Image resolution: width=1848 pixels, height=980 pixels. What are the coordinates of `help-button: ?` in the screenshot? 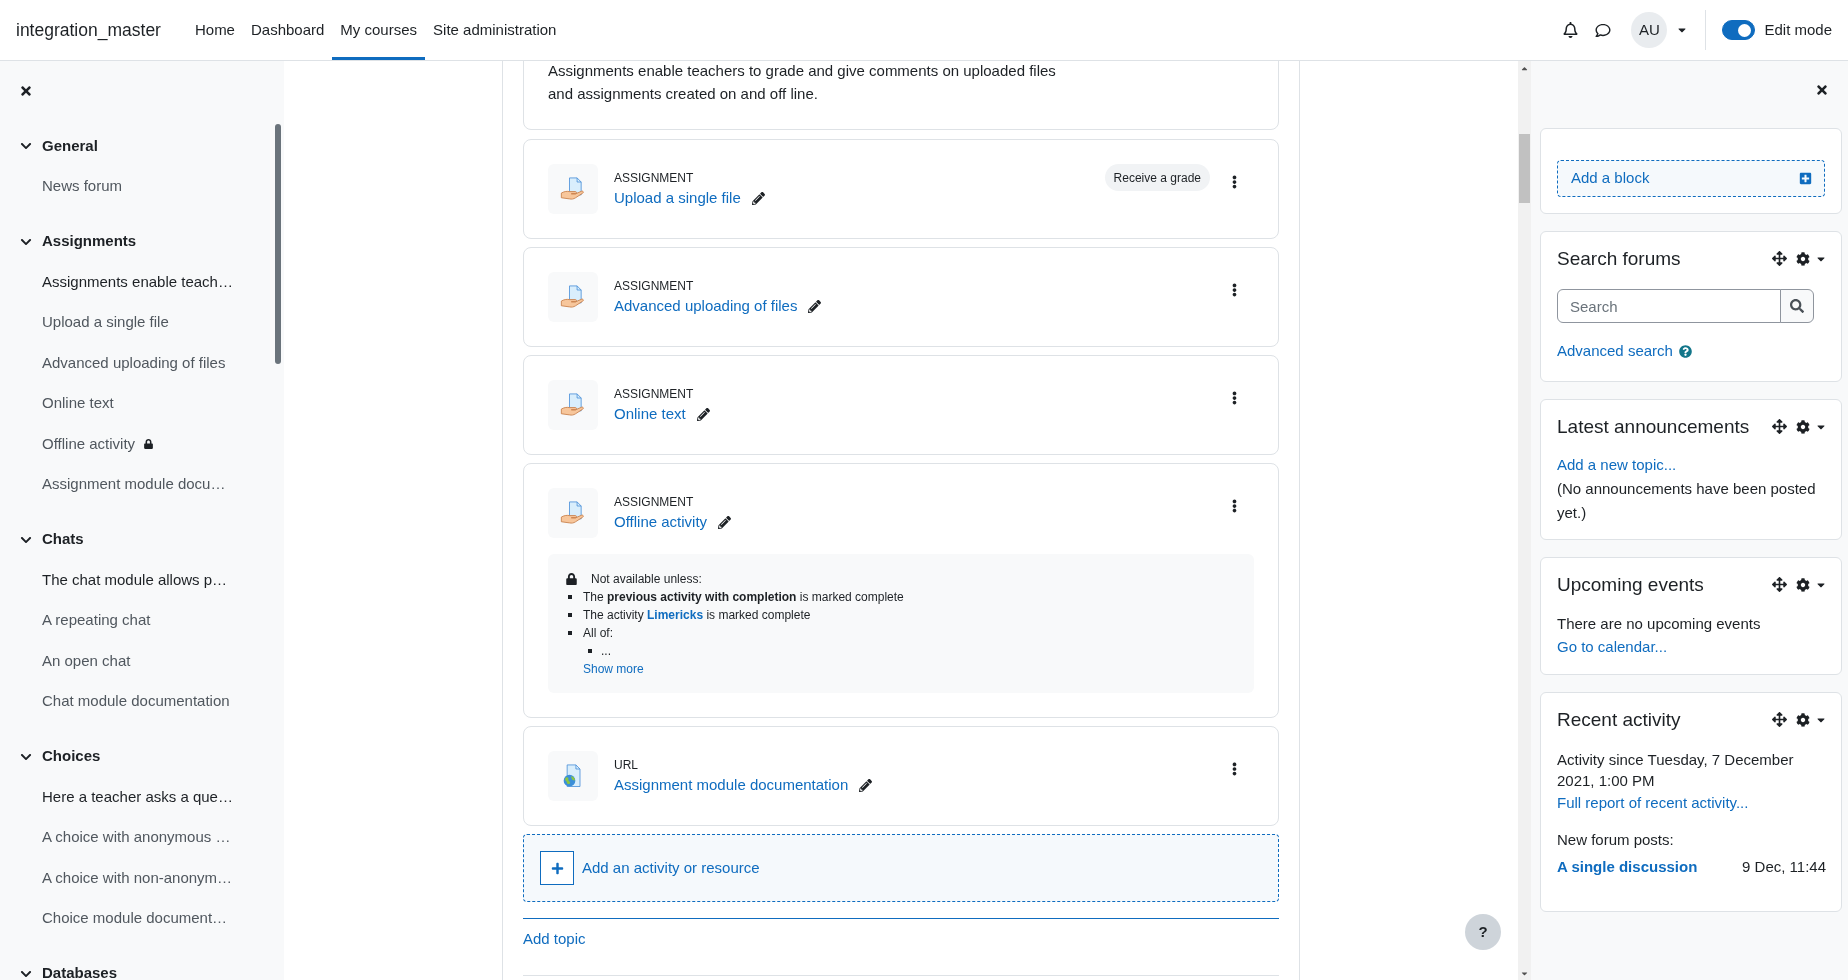 It's located at (1483, 932).